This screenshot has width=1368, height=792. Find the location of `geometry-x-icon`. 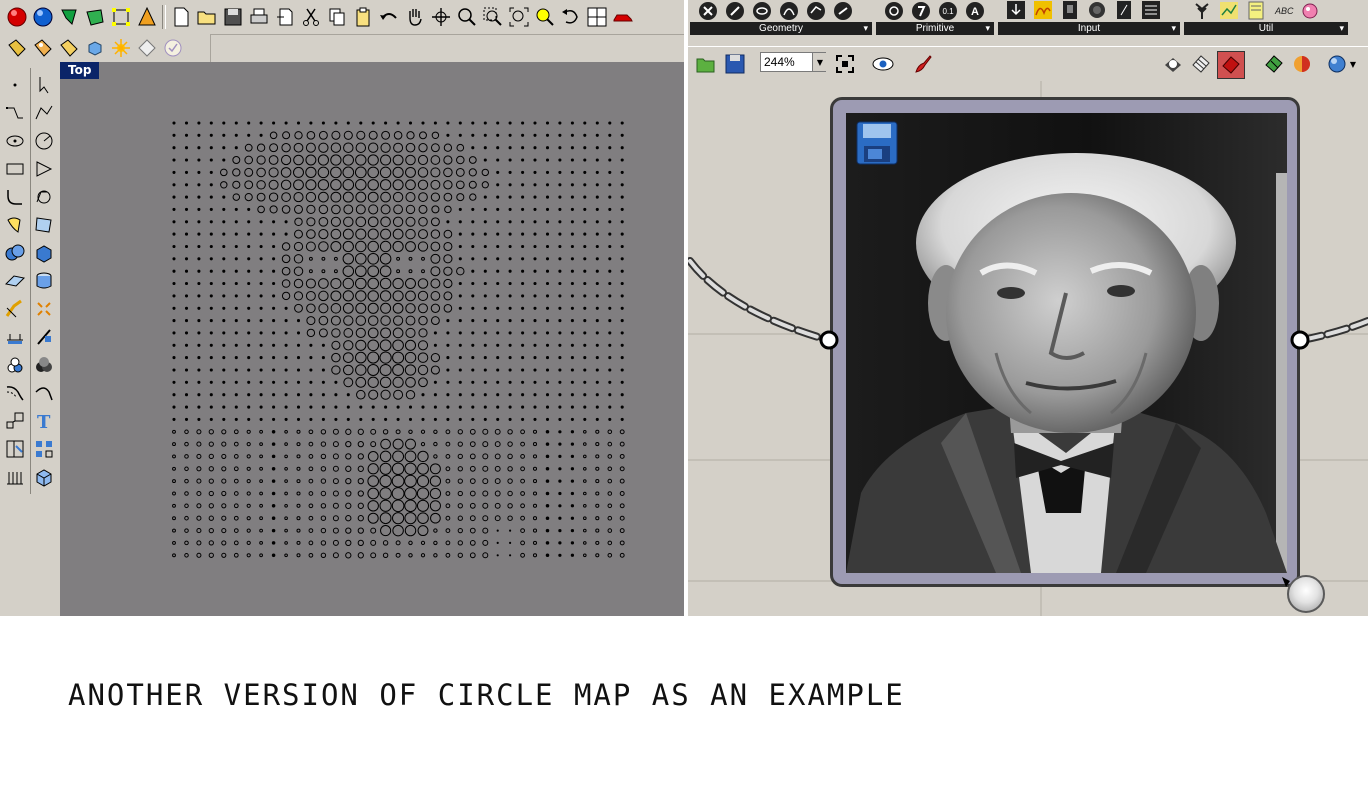

geometry-x-icon is located at coordinates (708, 11).